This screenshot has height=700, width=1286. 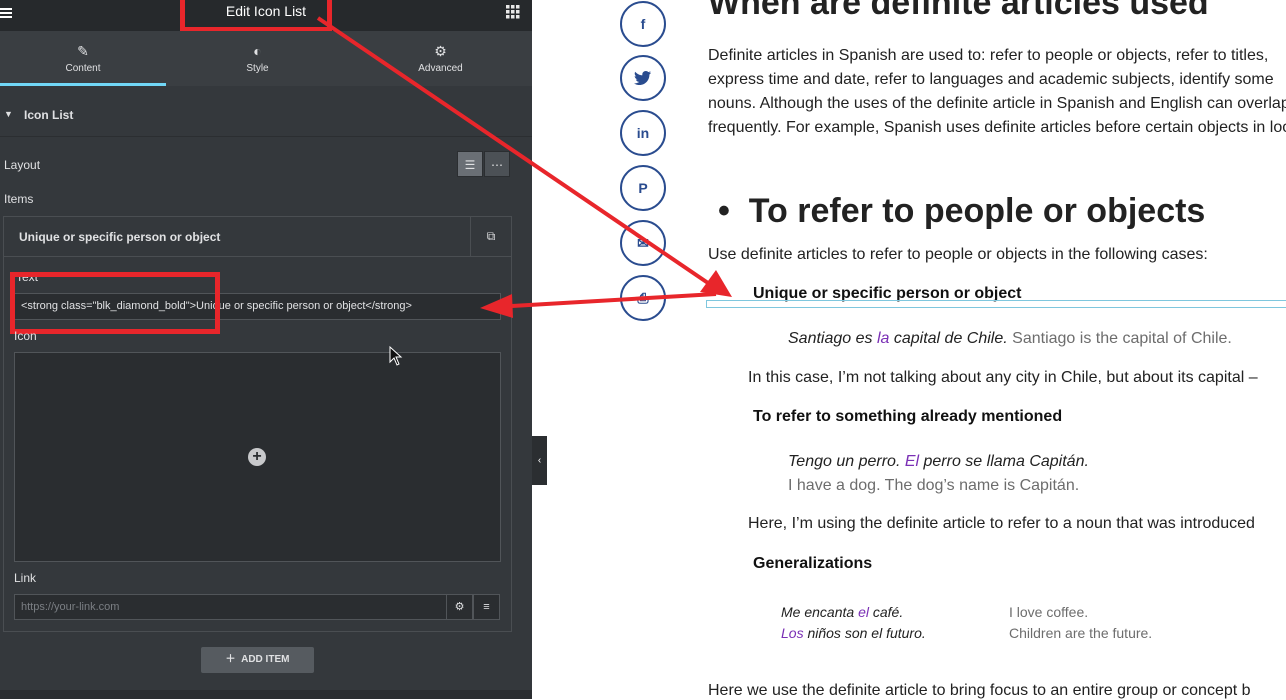 I want to click on mouse-cursor-icon, so click(x=396, y=355).